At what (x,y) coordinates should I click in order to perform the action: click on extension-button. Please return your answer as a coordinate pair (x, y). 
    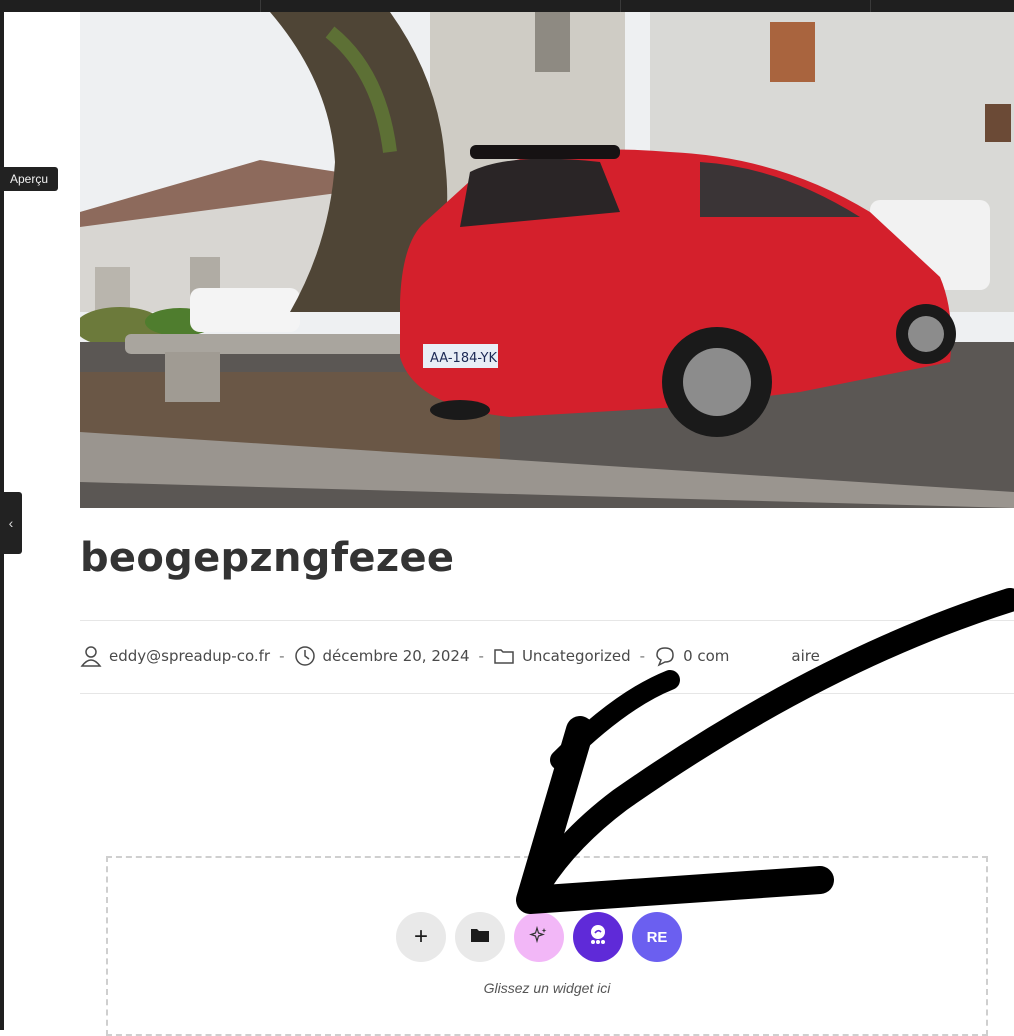
    Looking at the image, I should click on (598, 937).